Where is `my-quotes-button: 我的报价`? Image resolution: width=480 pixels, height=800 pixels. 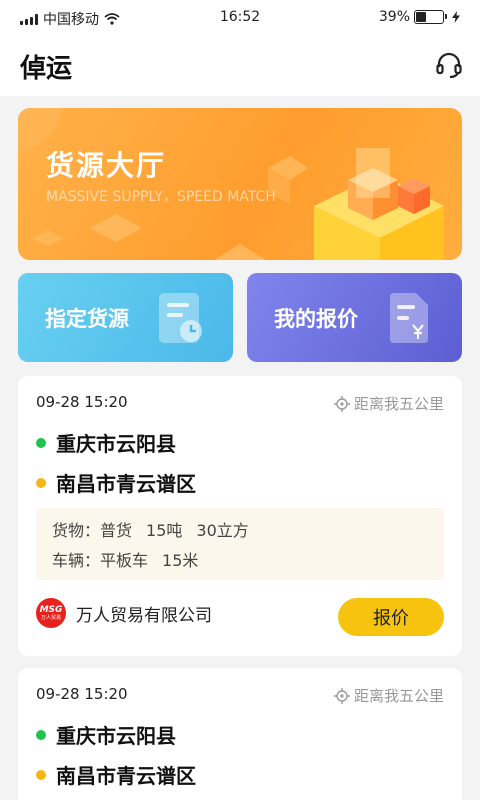
my-quotes-button: 我的报价 is located at coordinates (354, 317).